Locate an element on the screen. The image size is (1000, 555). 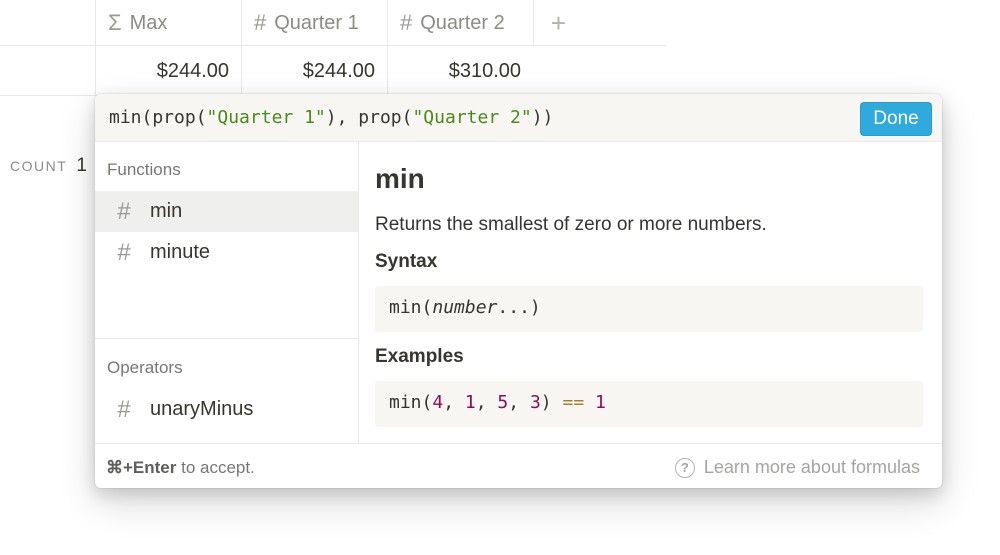
syntax-code: min(number...) is located at coordinates (649, 309).